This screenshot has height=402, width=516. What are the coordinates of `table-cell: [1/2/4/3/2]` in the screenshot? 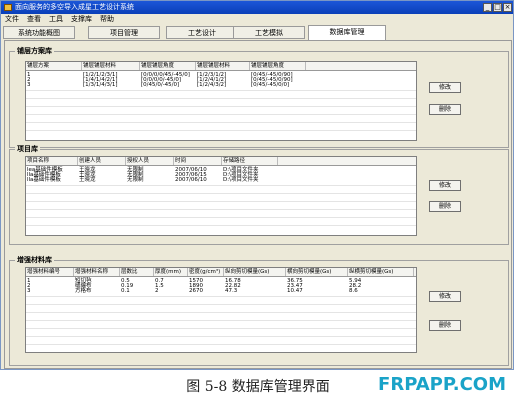 It's located at (212, 85).